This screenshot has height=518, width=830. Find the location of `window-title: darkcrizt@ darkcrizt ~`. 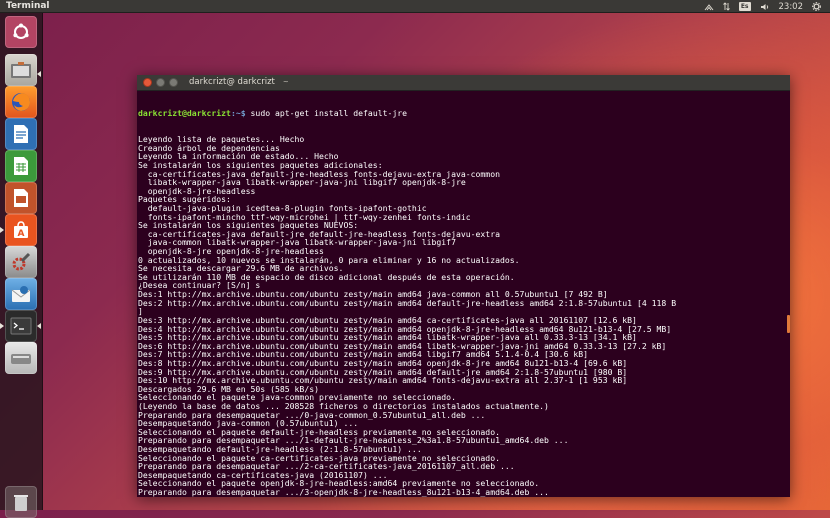

window-title: darkcrizt@ darkcrizt ~ is located at coordinates (239, 82).